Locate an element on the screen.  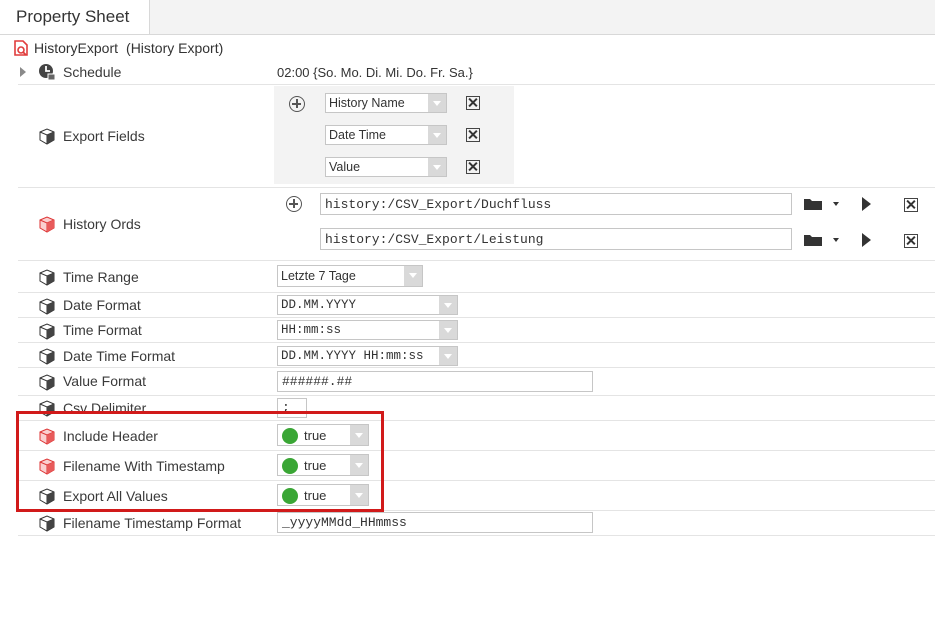
field-combo-2: Date Time is located at coordinates (386, 135).